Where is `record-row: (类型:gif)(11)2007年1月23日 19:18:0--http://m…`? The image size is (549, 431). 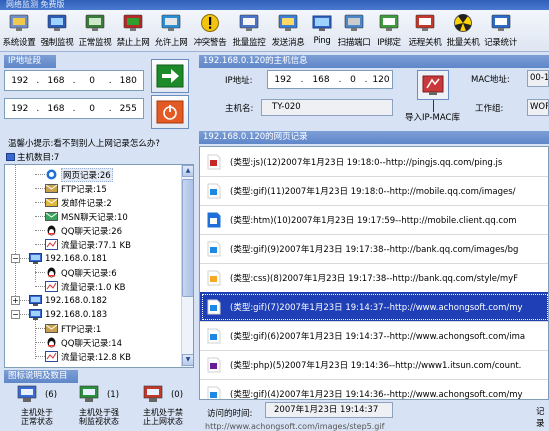
record-row: (类型:gif)(11)2007年1月23日 19:18:0--http://m… is located at coordinates (374, 191).